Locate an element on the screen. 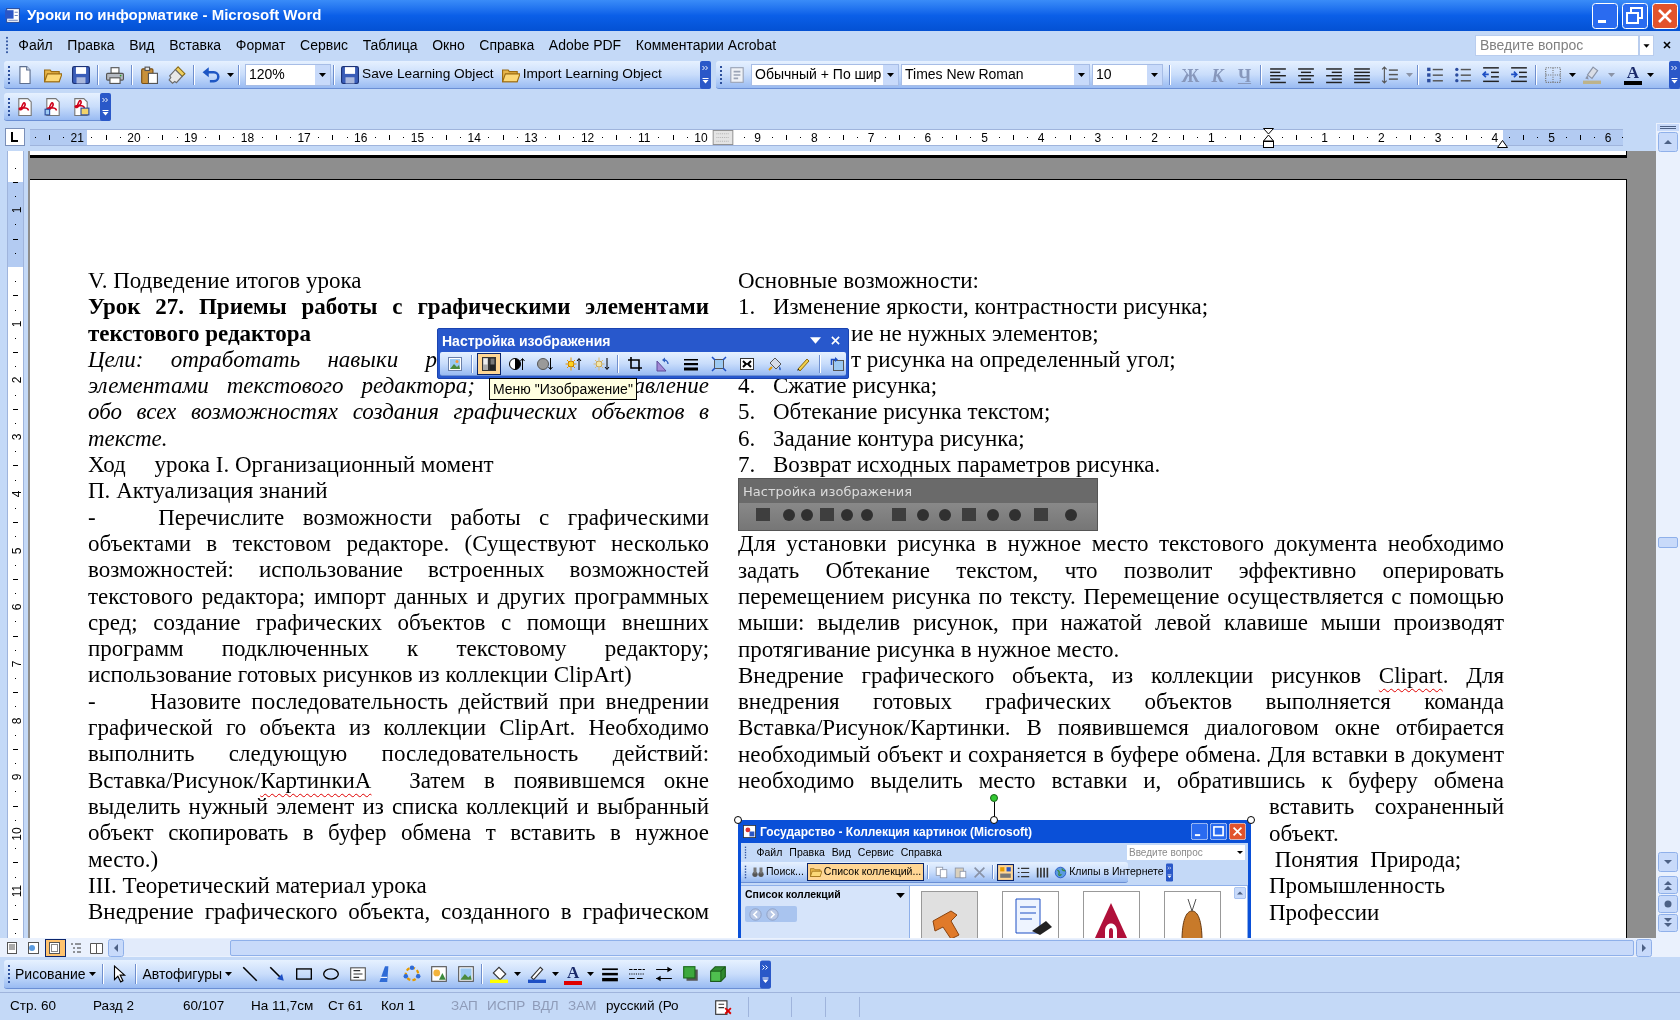 Image resolution: width=1680 pixels, height=1020 pixels. clipboard-icon is located at coordinates (149, 74).